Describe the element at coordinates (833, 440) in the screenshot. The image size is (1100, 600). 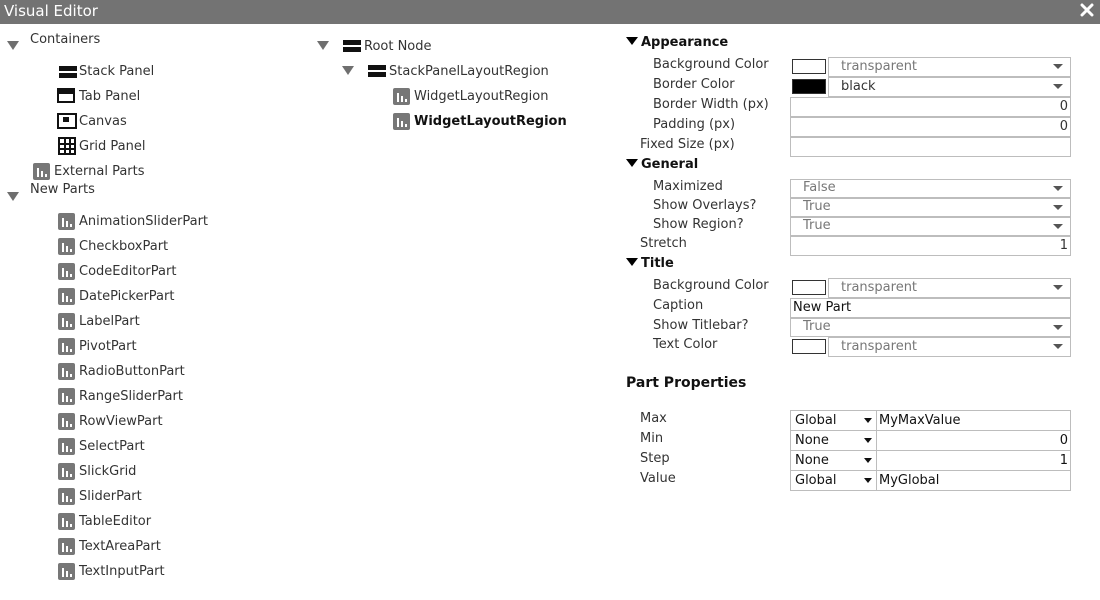
I see `min-scope-select: None` at that location.